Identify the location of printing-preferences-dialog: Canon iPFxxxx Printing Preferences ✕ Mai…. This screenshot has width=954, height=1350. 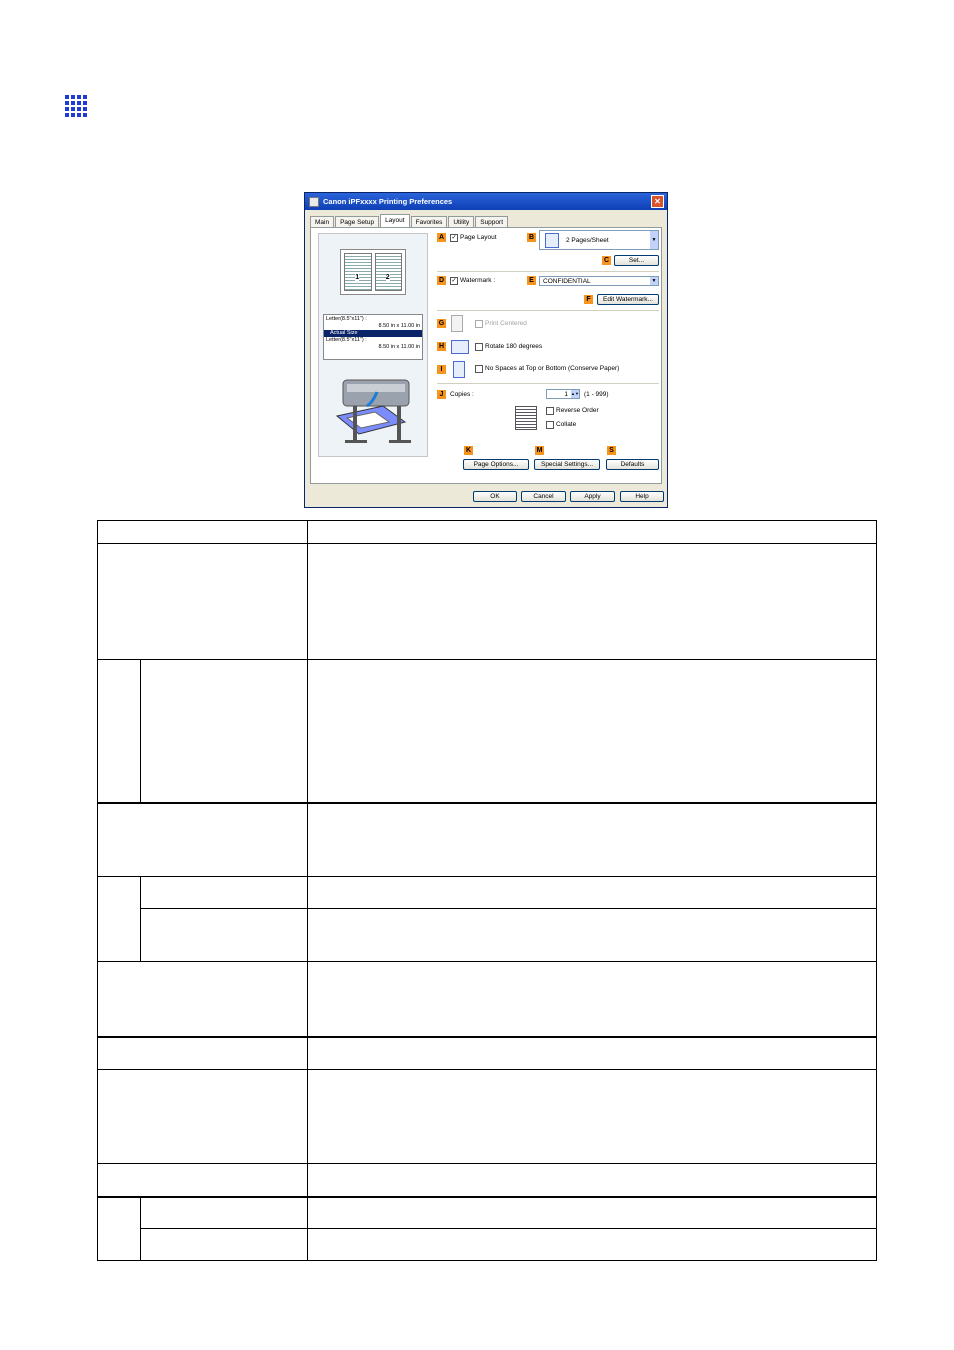
(486, 350).